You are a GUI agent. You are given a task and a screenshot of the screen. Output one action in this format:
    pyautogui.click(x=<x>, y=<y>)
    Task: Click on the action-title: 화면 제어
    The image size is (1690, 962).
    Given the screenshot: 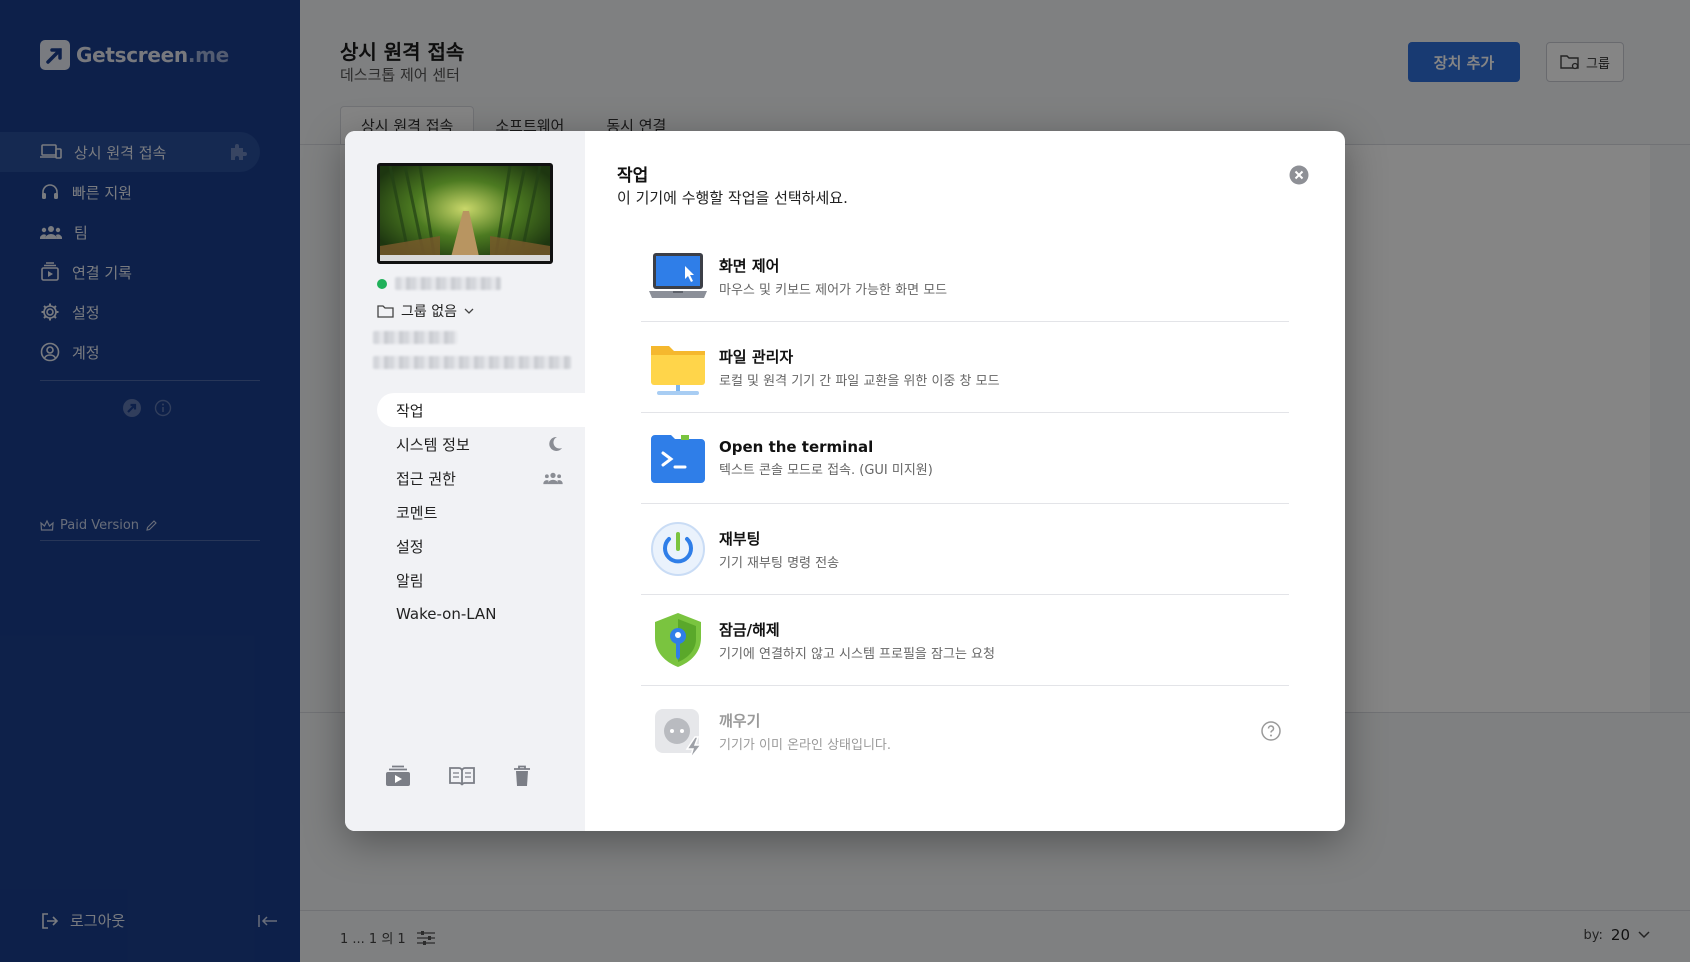 What is the action you would take?
    pyautogui.click(x=749, y=265)
    